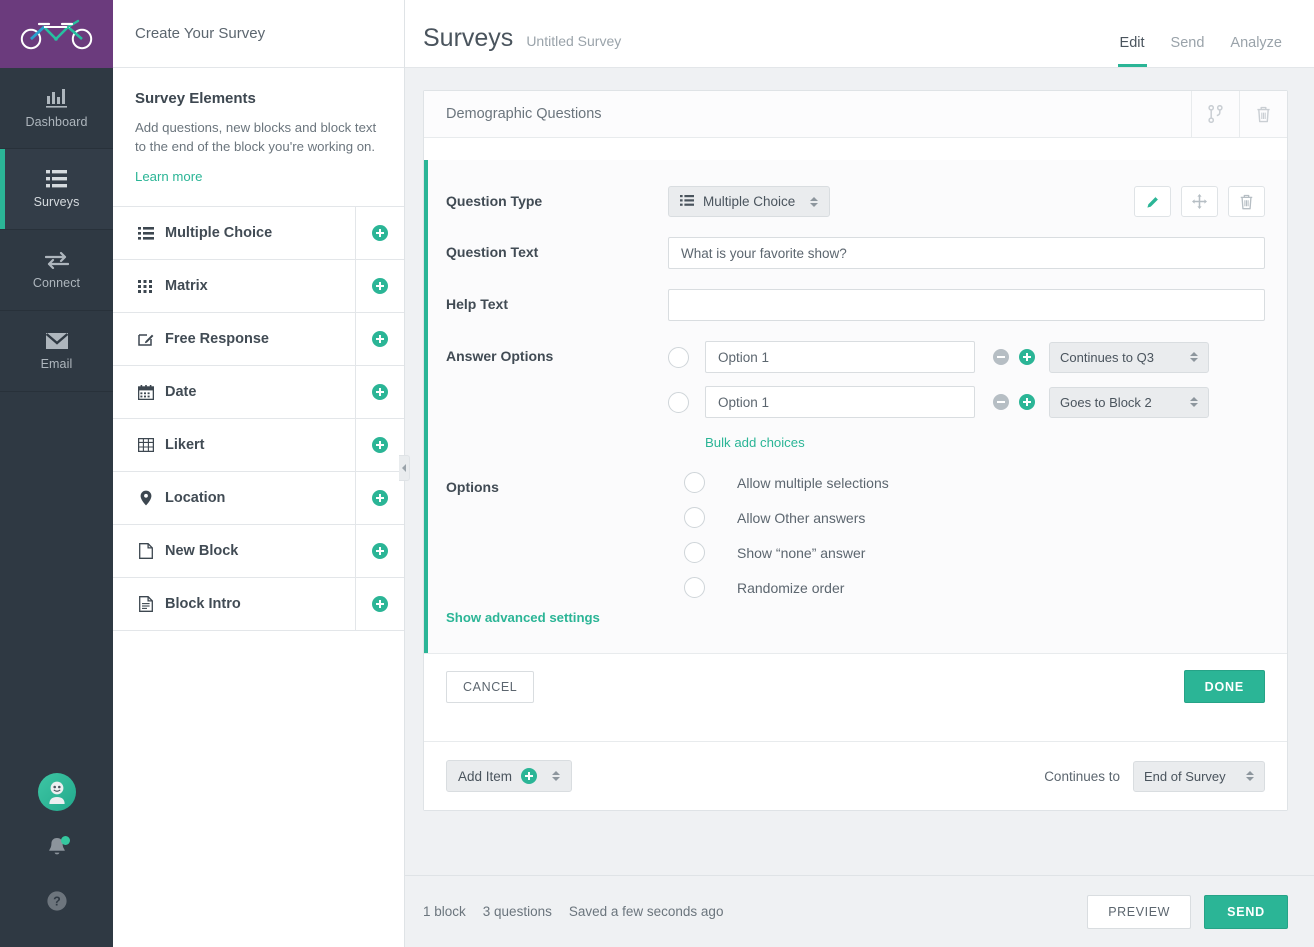 The image size is (1314, 947). What do you see at coordinates (492, 252) in the screenshot?
I see `question-text-label: Question Text` at bounding box center [492, 252].